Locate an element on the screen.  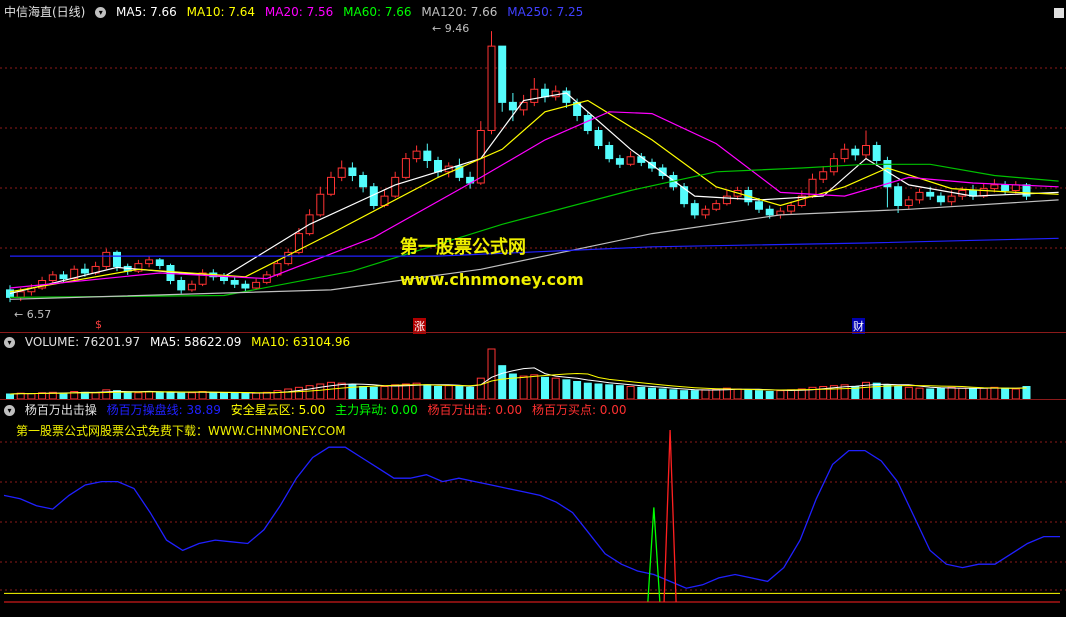
ma250-label: MA250: 7.25 is located at coordinates (545, 12).